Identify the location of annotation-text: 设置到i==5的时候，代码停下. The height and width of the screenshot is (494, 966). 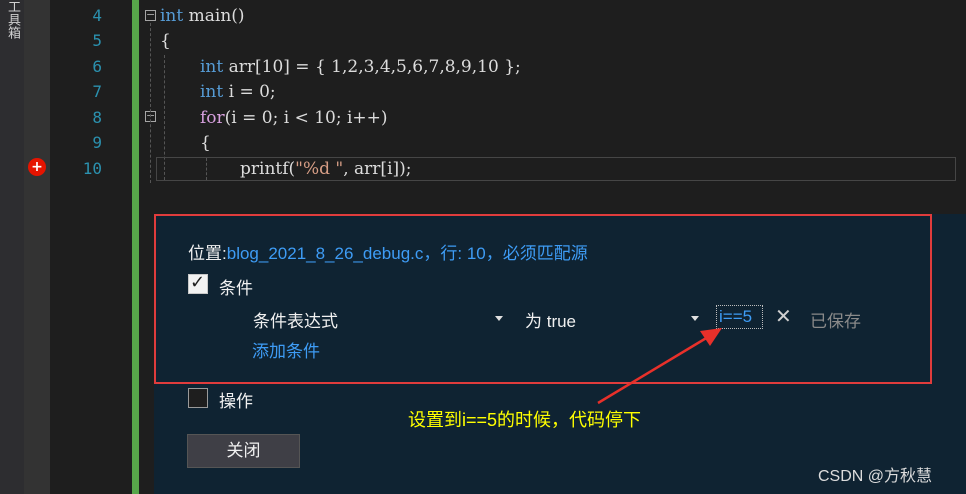
(525, 420).